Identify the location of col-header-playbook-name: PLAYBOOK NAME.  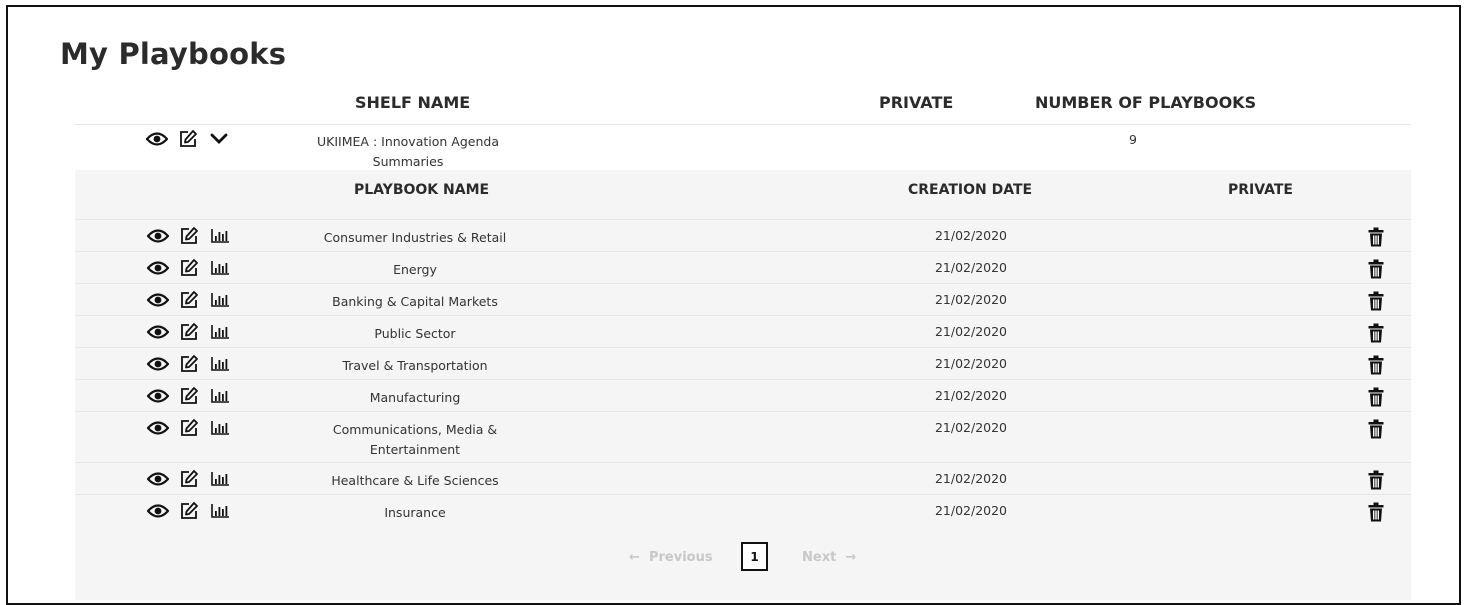
(422, 190).